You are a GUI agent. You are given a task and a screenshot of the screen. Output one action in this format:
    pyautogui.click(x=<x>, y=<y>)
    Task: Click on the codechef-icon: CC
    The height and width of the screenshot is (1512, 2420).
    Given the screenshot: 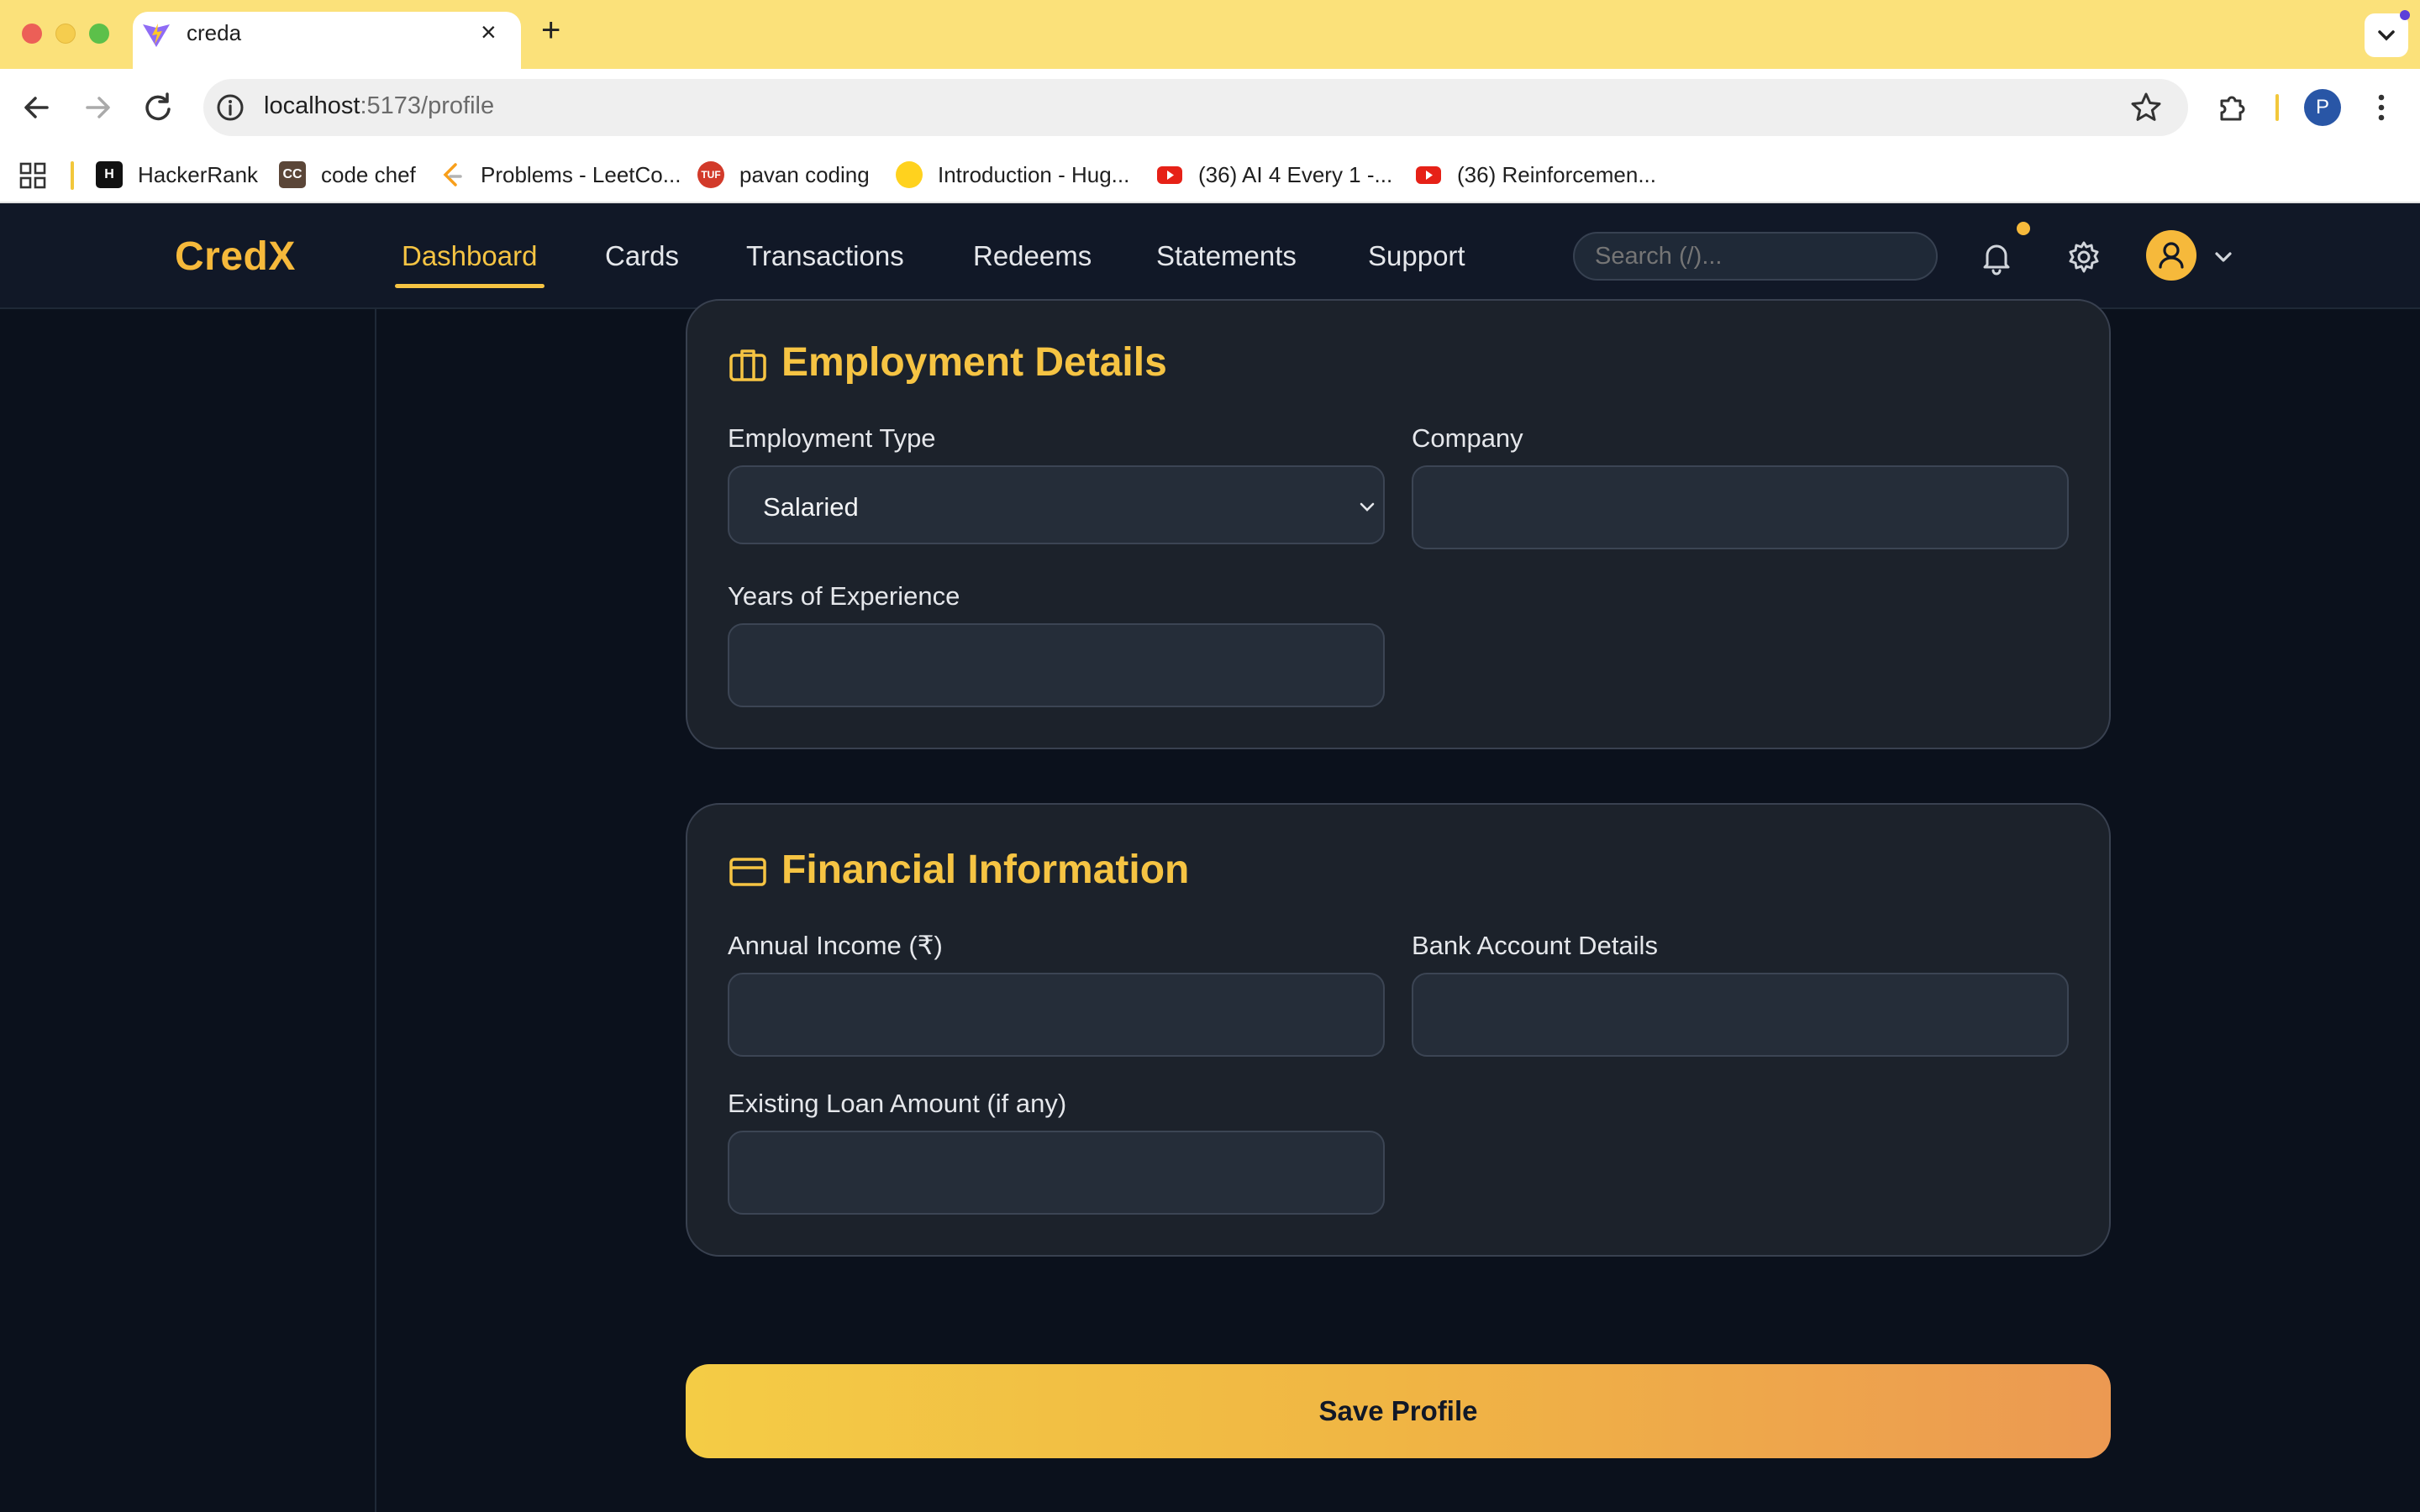 What is the action you would take?
    pyautogui.click(x=292, y=174)
    